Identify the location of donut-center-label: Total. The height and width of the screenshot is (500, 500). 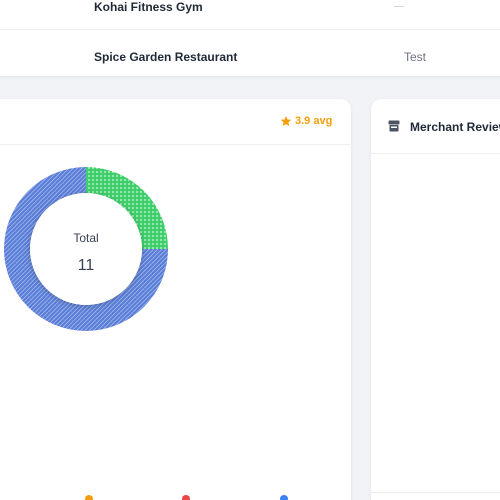
(86, 238).